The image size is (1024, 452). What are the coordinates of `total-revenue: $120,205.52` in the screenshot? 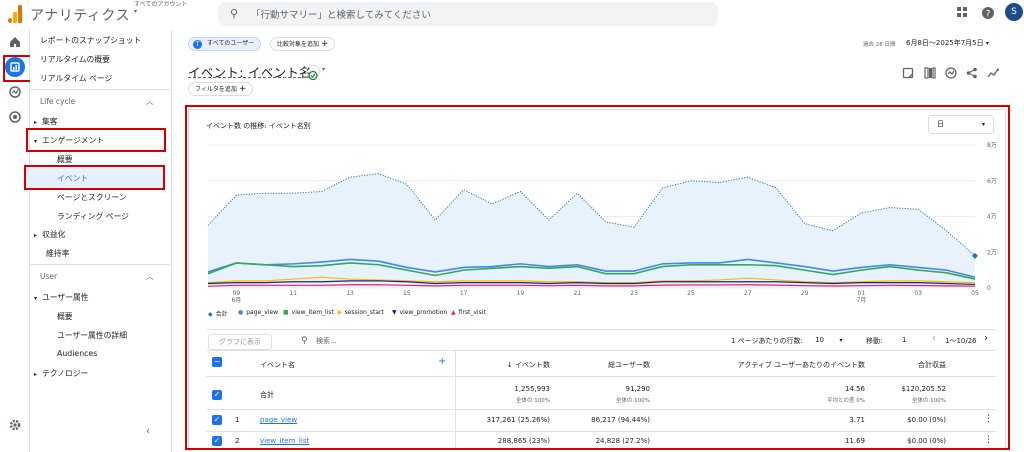 It's located at (923, 389).